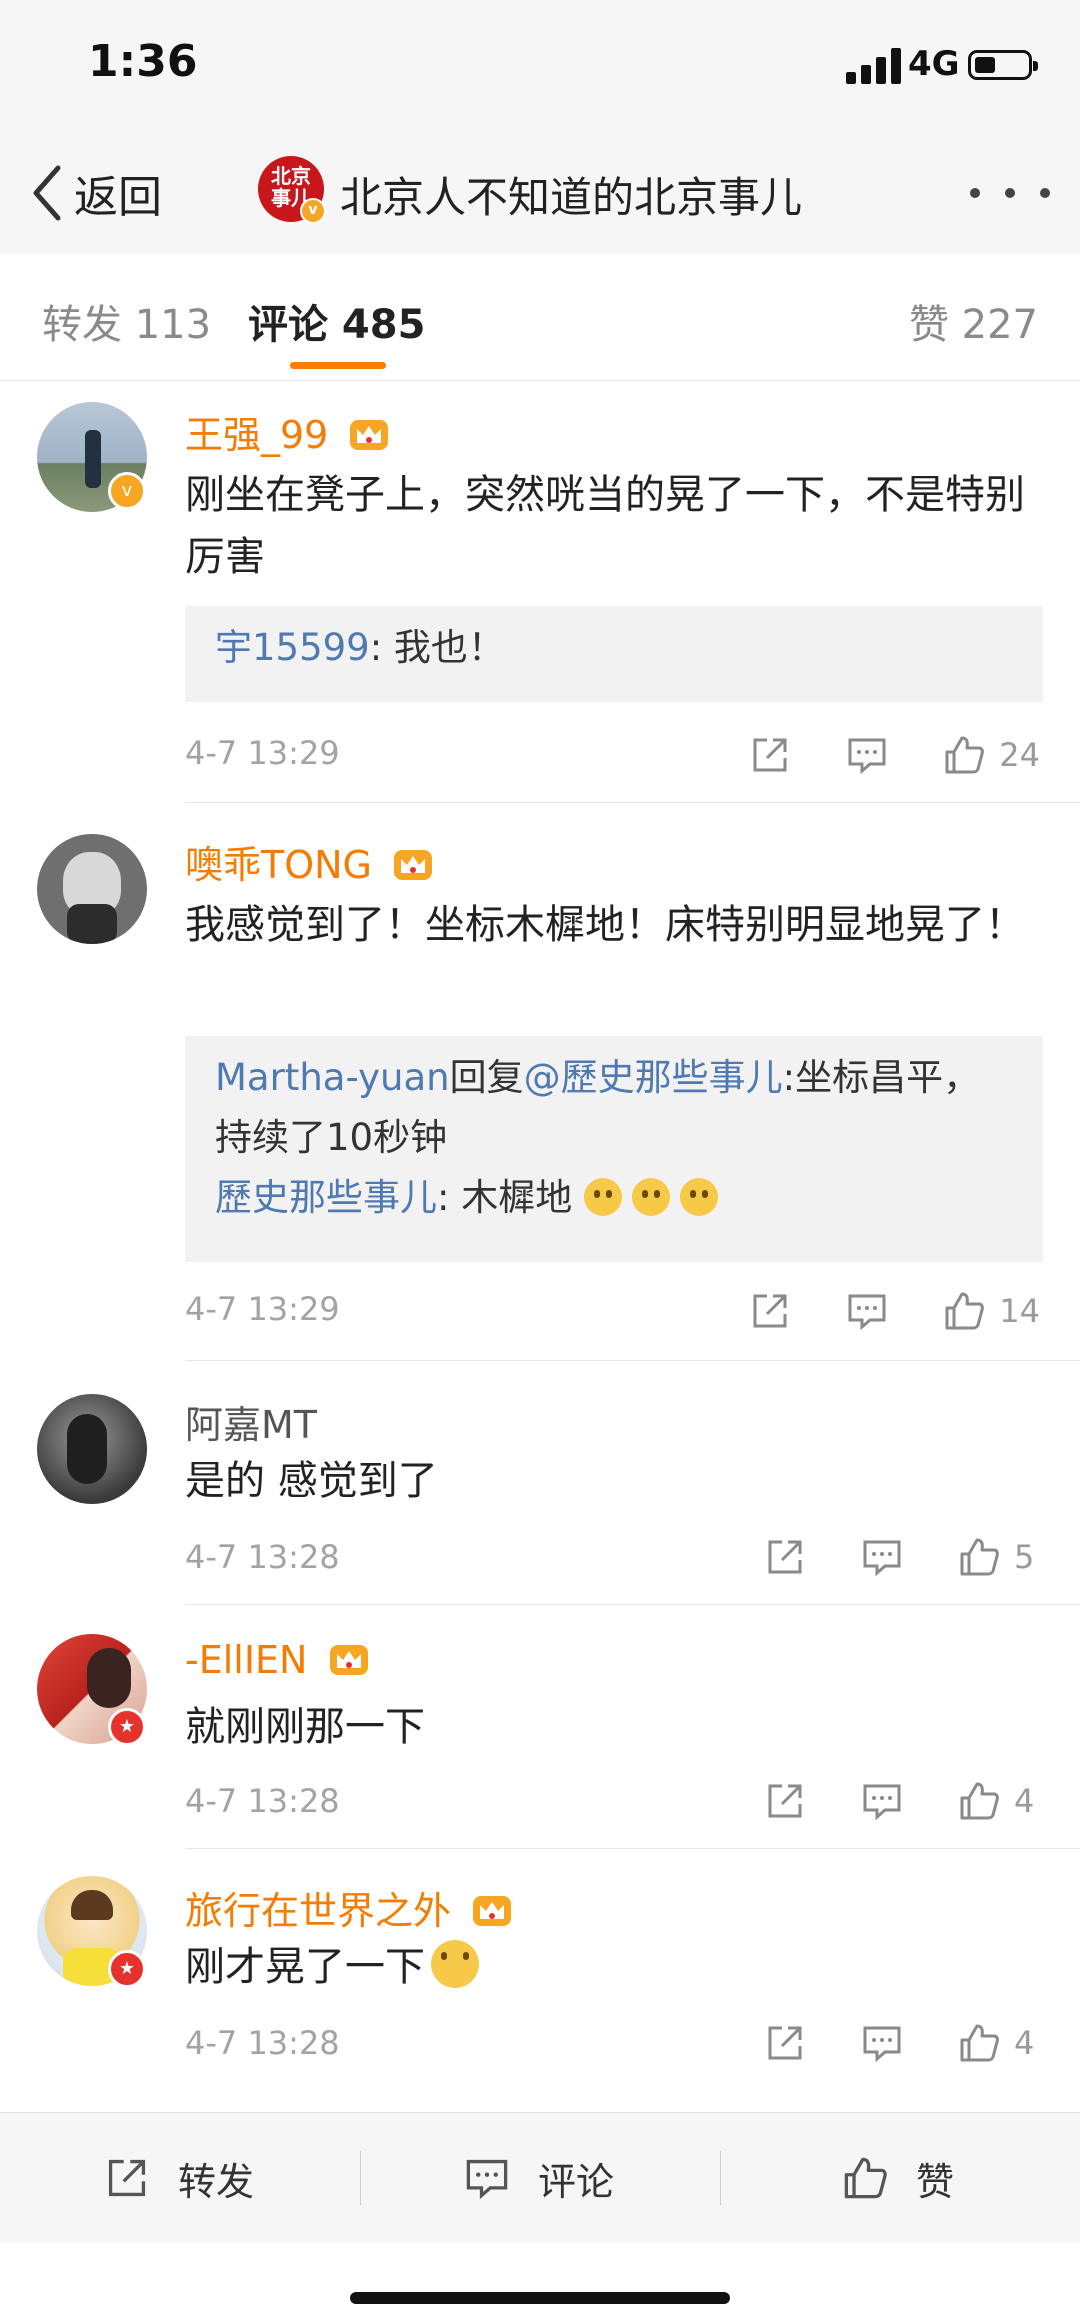 The image size is (1080, 2304). Describe the element at coordinates (305, 1727) in the screenshot. I see `comment-text: 就刚刚那一下` at that location.